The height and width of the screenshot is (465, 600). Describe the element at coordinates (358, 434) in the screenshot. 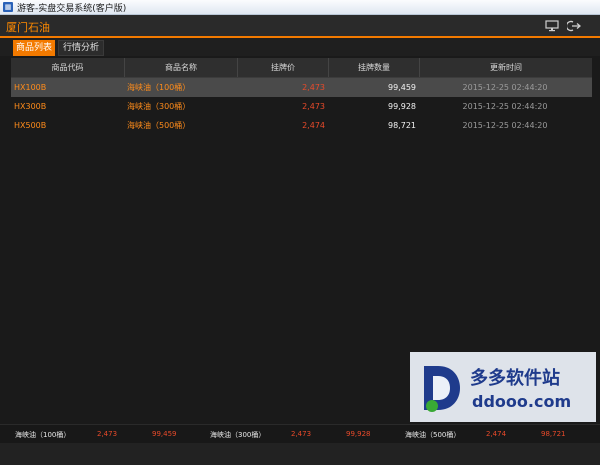

I see `ticker-quantity: 99,928` at that location.